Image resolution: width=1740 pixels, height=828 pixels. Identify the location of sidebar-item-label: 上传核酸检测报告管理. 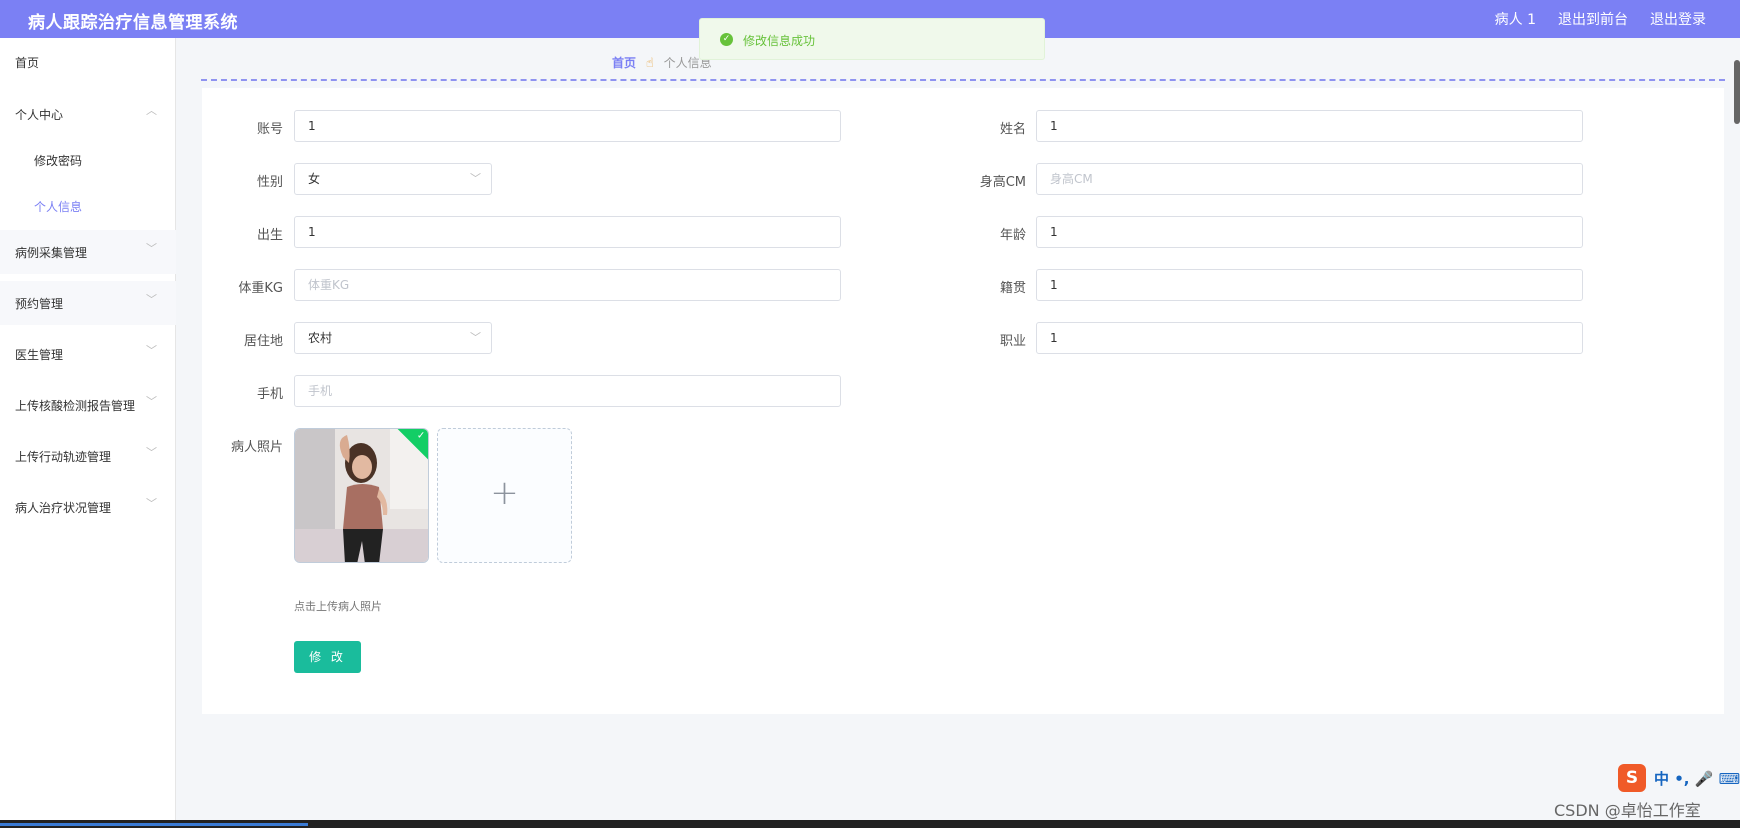
(75, 406).